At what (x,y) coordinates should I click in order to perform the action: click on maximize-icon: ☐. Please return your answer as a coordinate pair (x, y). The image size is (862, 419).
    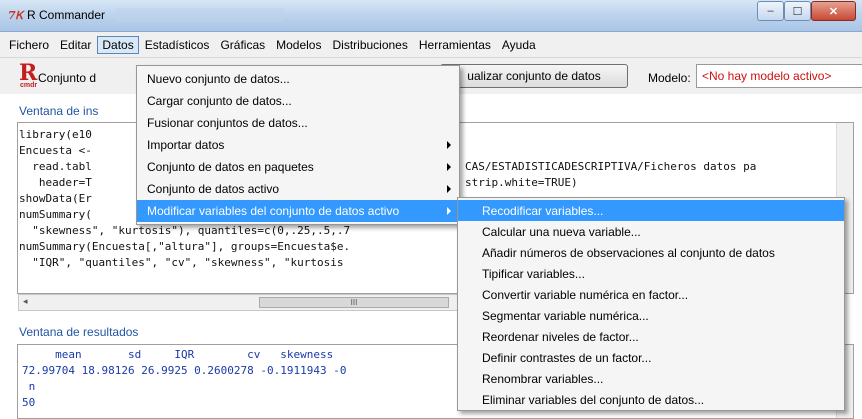
    Looking at the image, I should click on (797, 11).